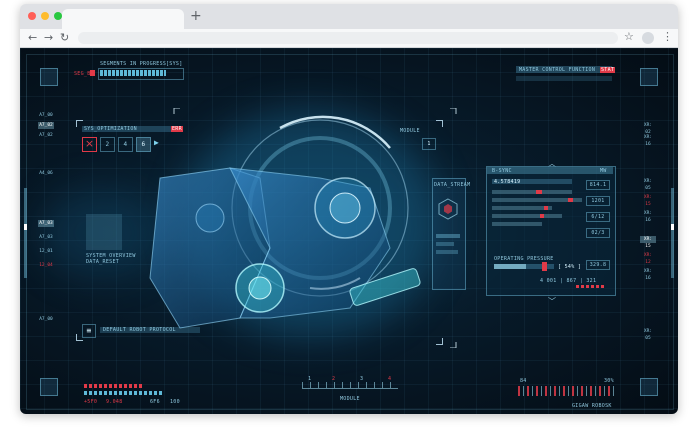 The height and width of the screenshot is (436, 700). I want to click on left-rail-bar, so click(25, 233).